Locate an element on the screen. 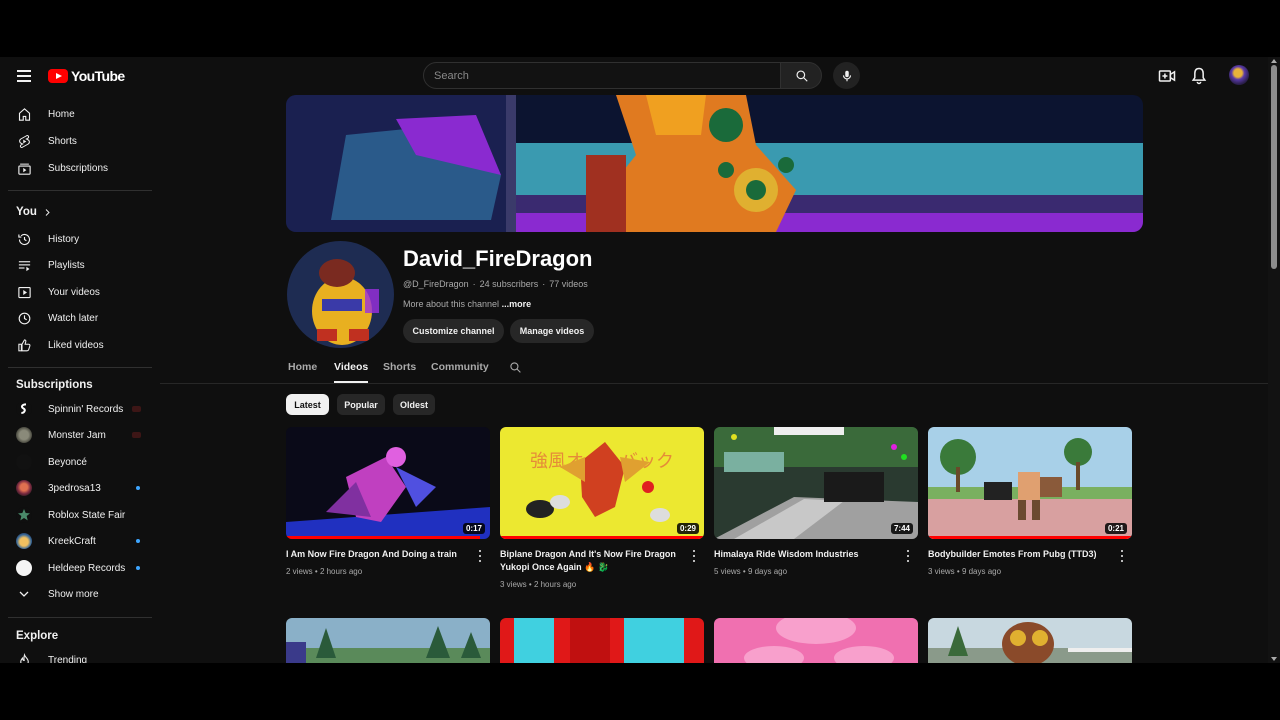  tab-community: Community is located at coordinates (460, 367).